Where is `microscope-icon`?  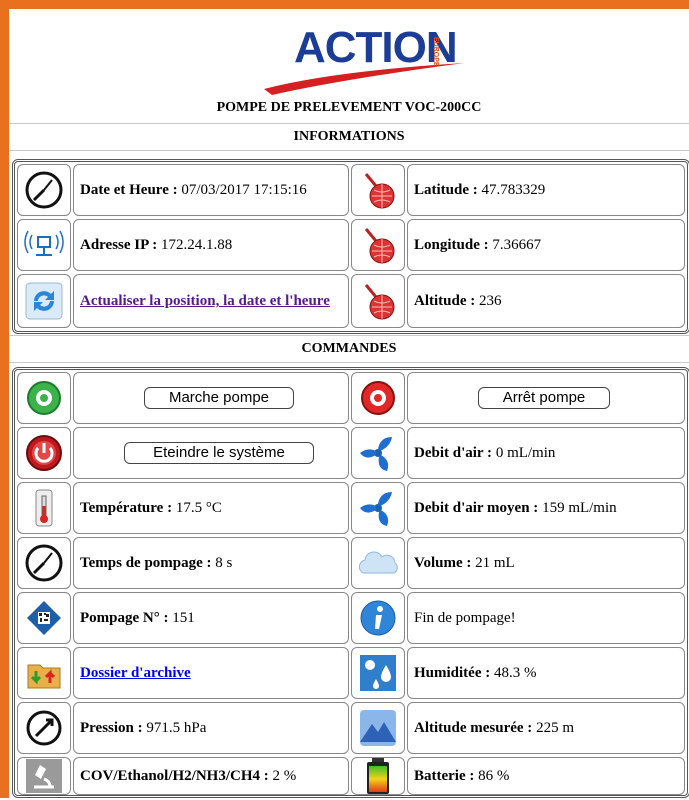 microscope-icon is located at coordinates (44, 776).